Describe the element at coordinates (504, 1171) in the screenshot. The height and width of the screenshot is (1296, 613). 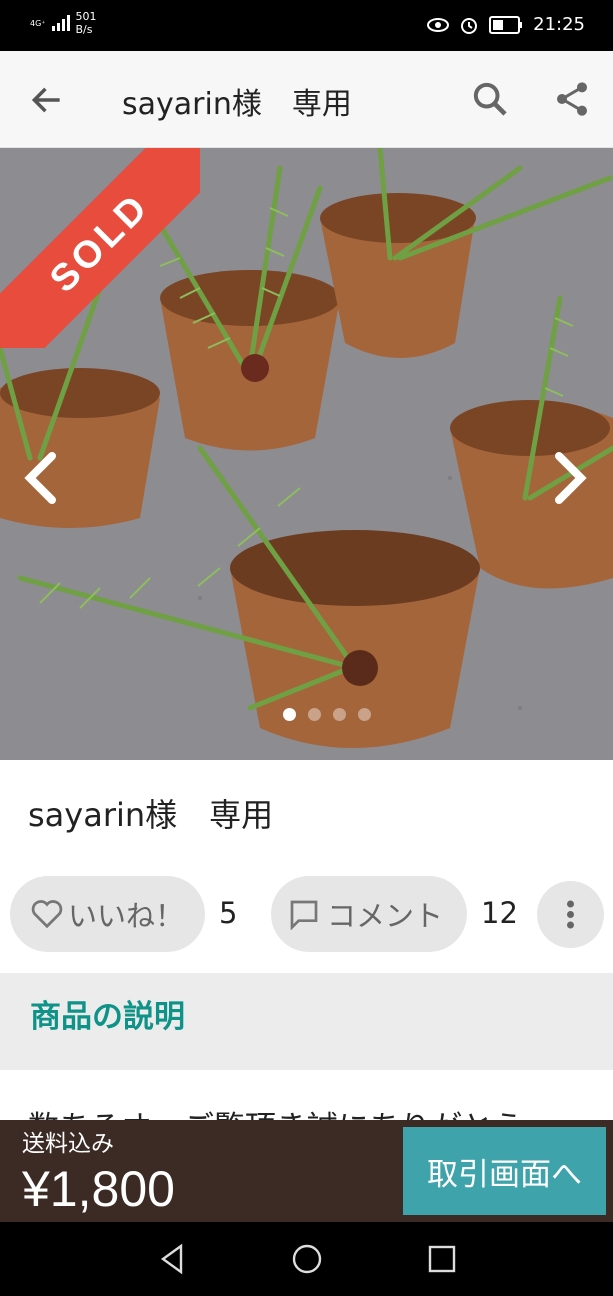
I see `transaction-screen-button: 取引画面へ` at that location.